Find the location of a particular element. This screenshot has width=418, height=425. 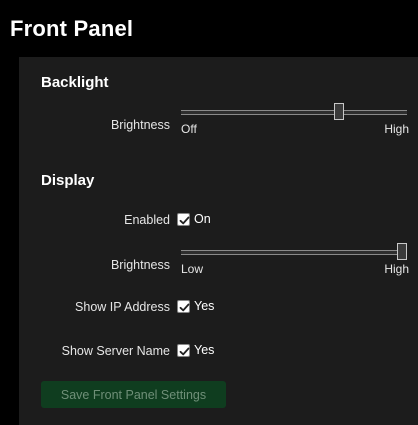

save-front-panel-settings-button: Save Front Panel Settings is located at coordinates (133, 394).